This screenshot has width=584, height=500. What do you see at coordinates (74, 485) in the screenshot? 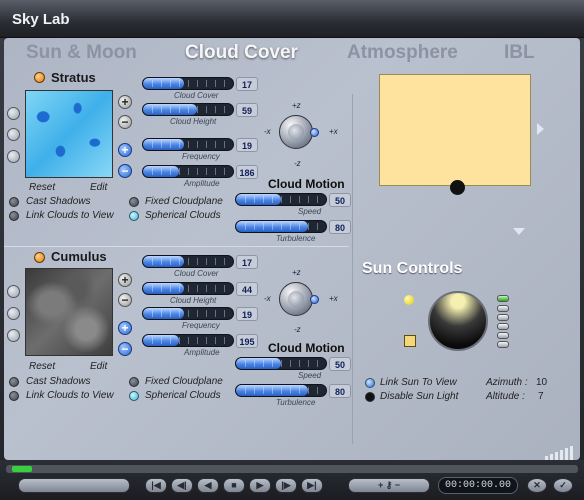
I see `keyframe-strip` at bounding box center [74, 485].